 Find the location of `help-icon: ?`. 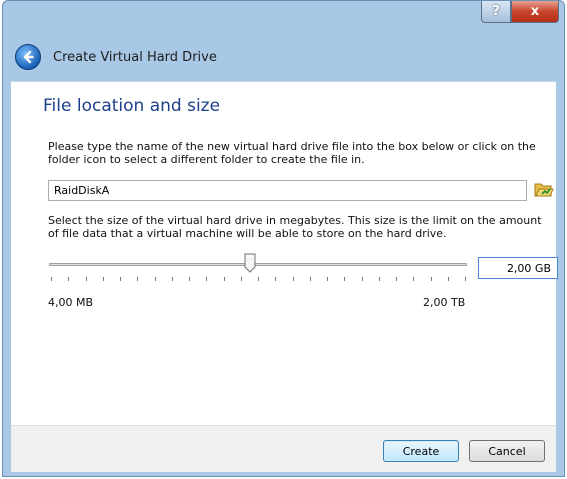

help-icon: ? is located at coordinates (496, 11).